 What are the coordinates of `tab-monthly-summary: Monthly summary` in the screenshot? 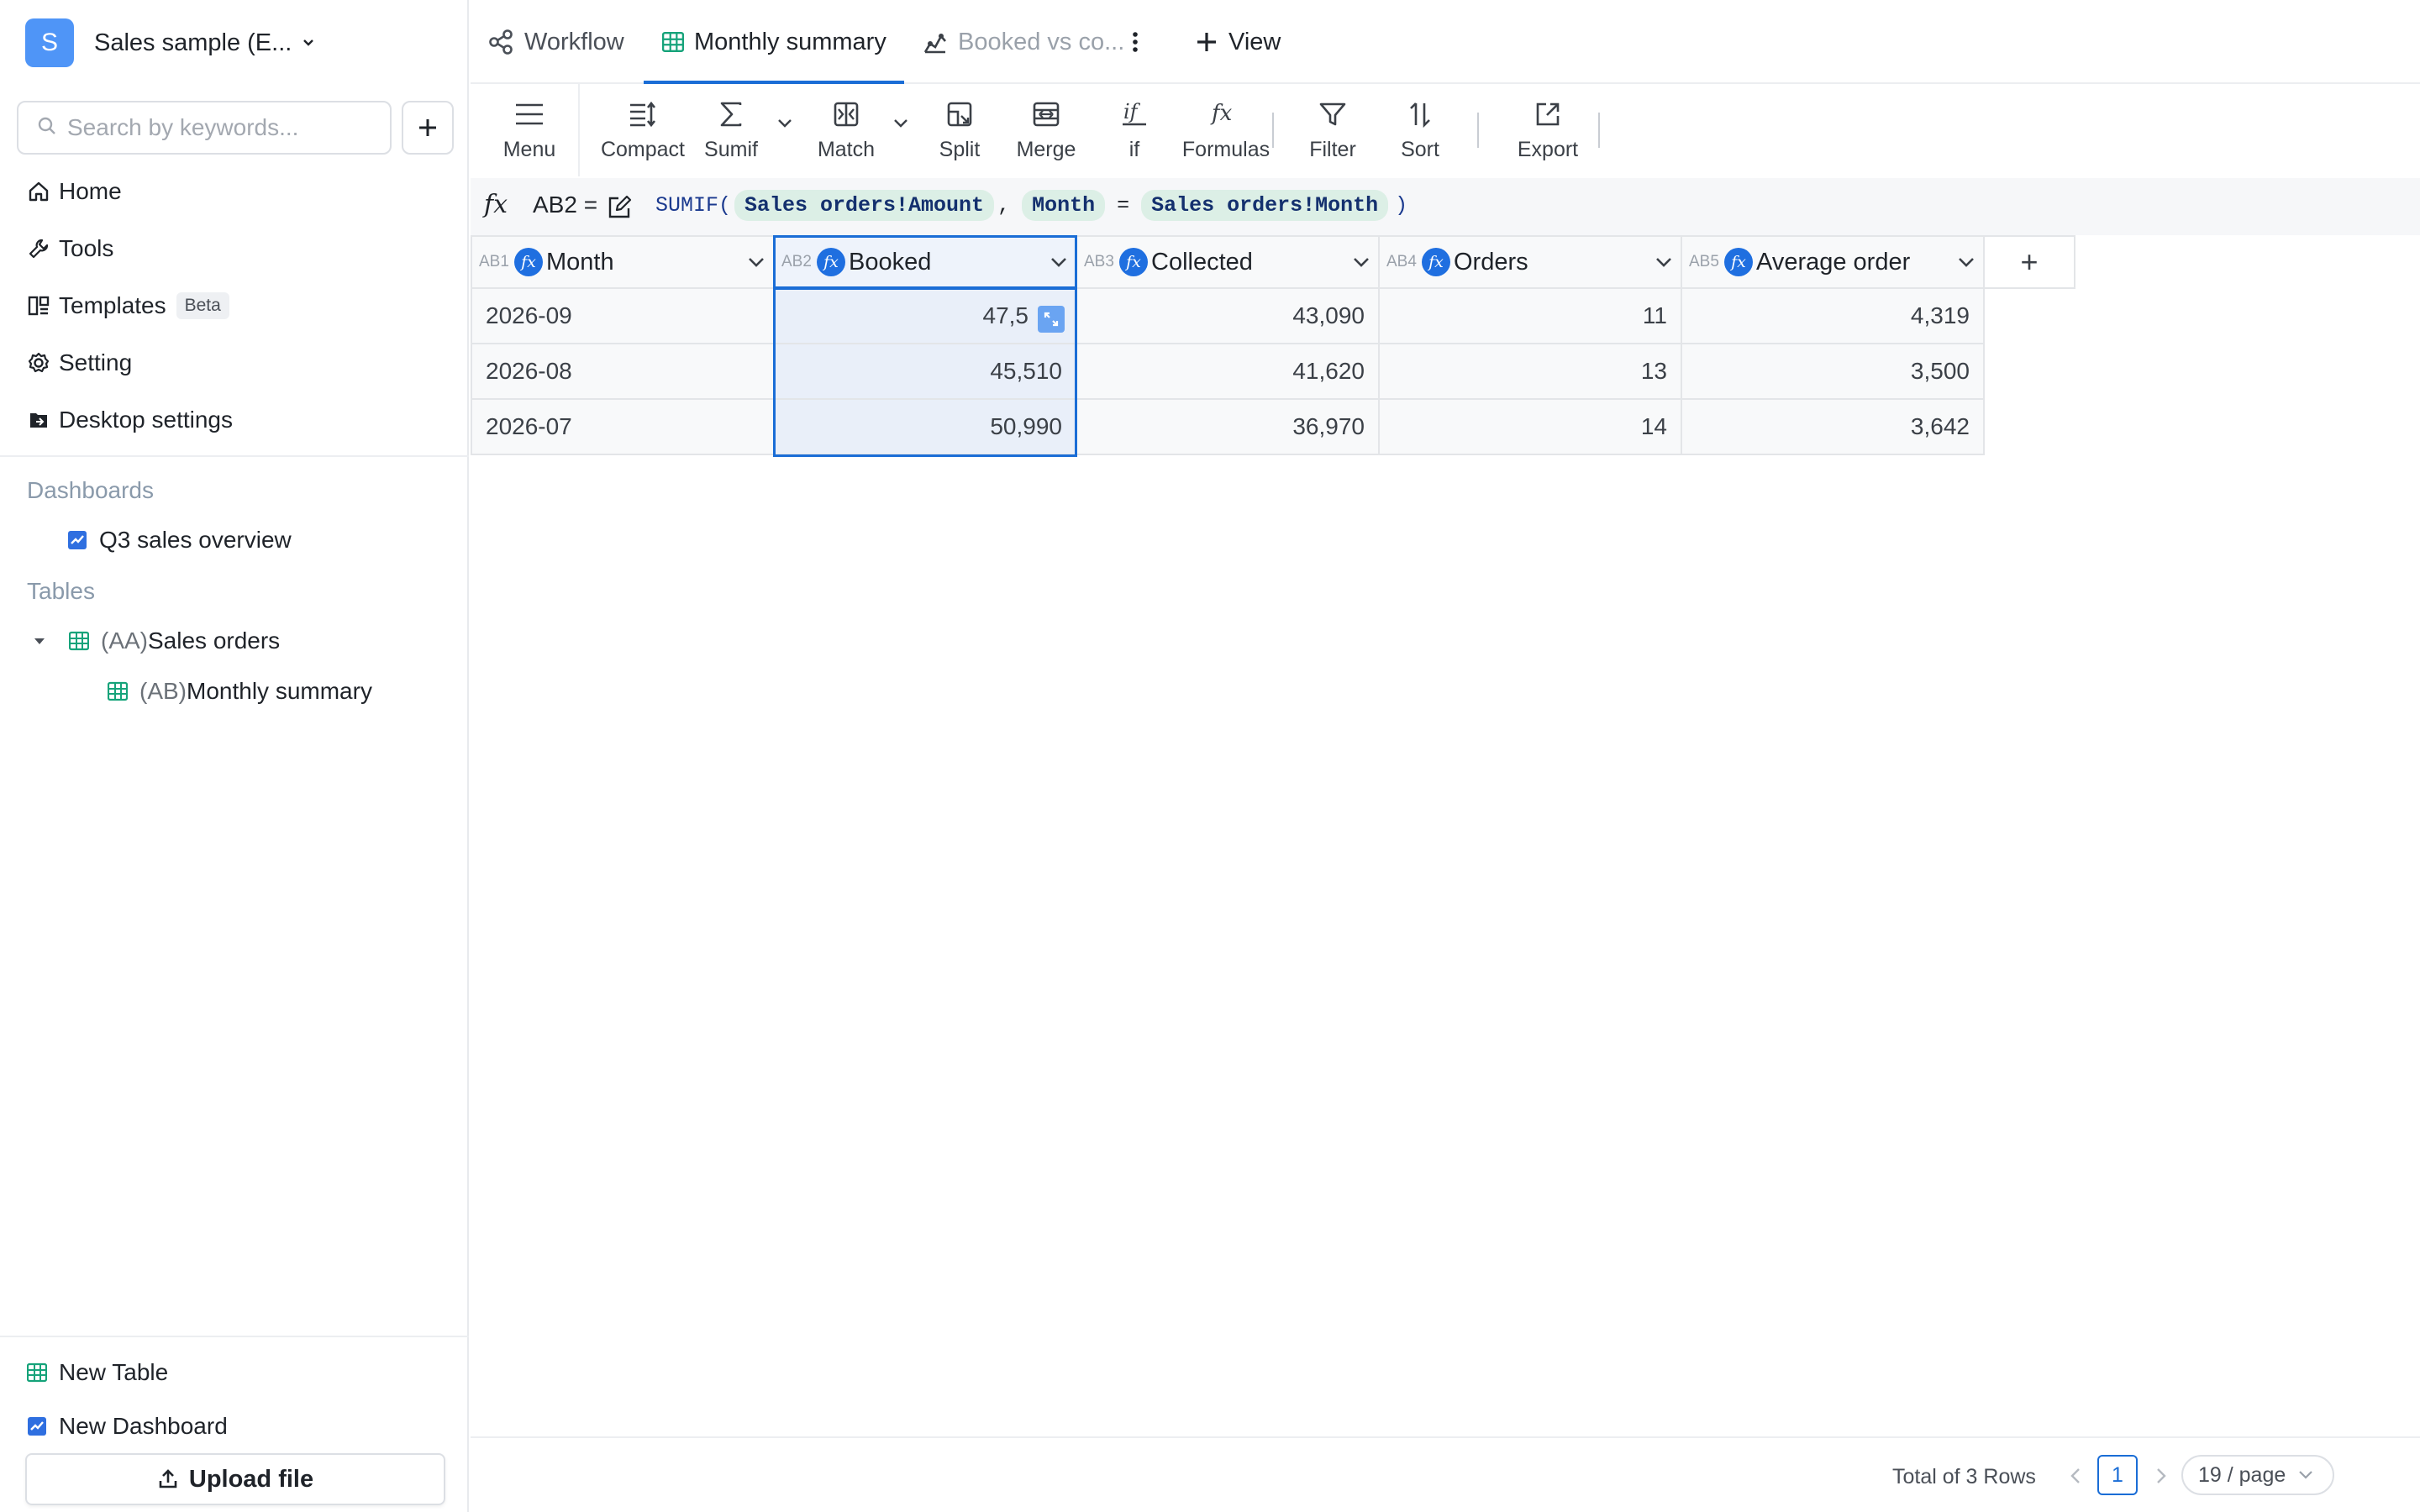 It's located at (774, 42).